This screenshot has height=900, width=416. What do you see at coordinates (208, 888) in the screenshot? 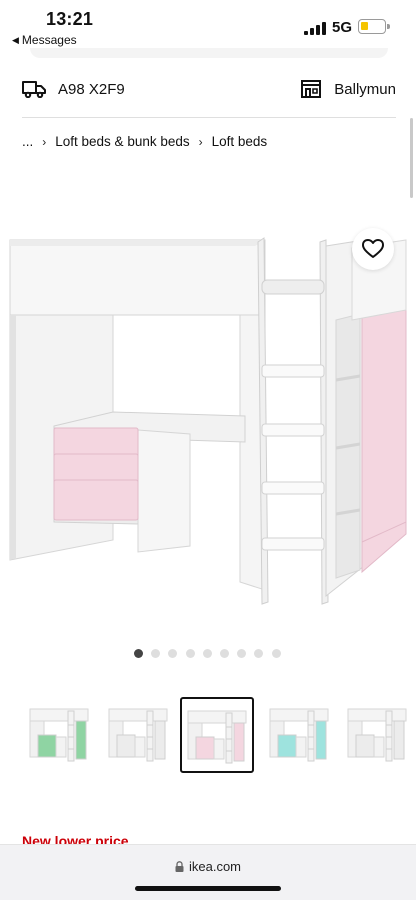
I see `home-indicator` at bounding box center [208, 888].